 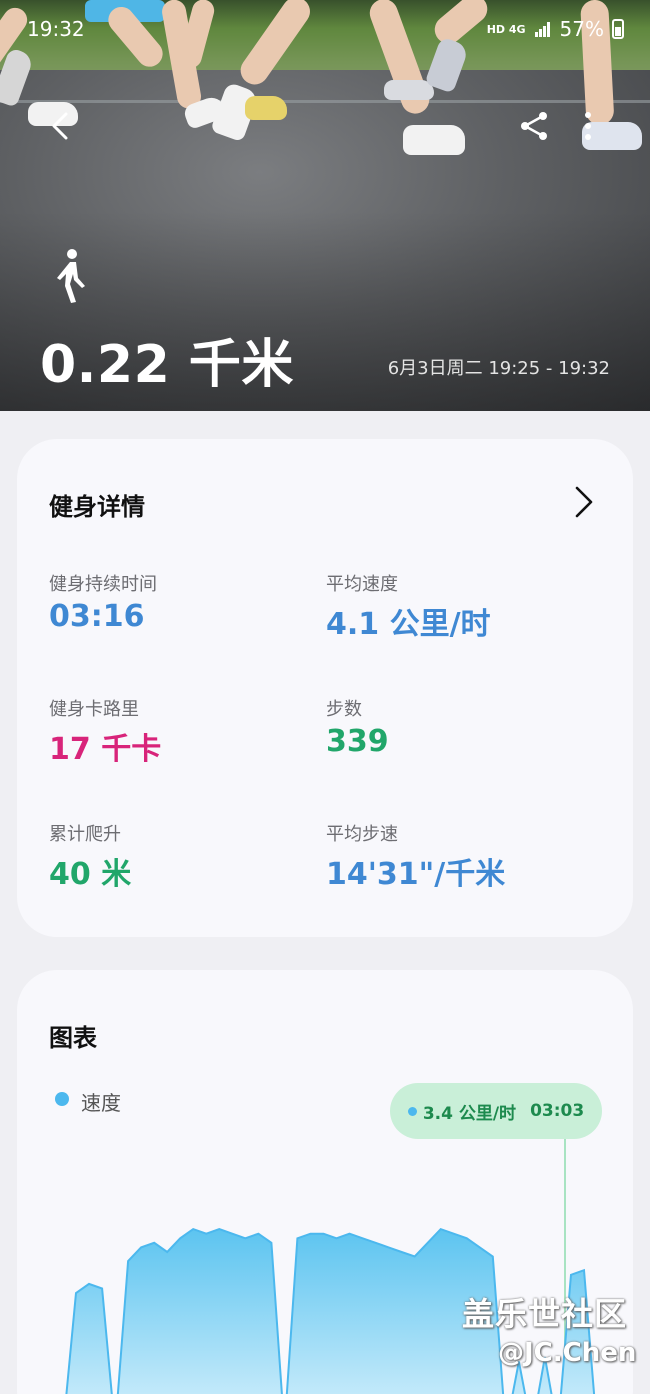 What do you see at coordinates (105, 749) in the screenshot?
I see `calories-value: 17 千卡` at bounding box center [105, 749].